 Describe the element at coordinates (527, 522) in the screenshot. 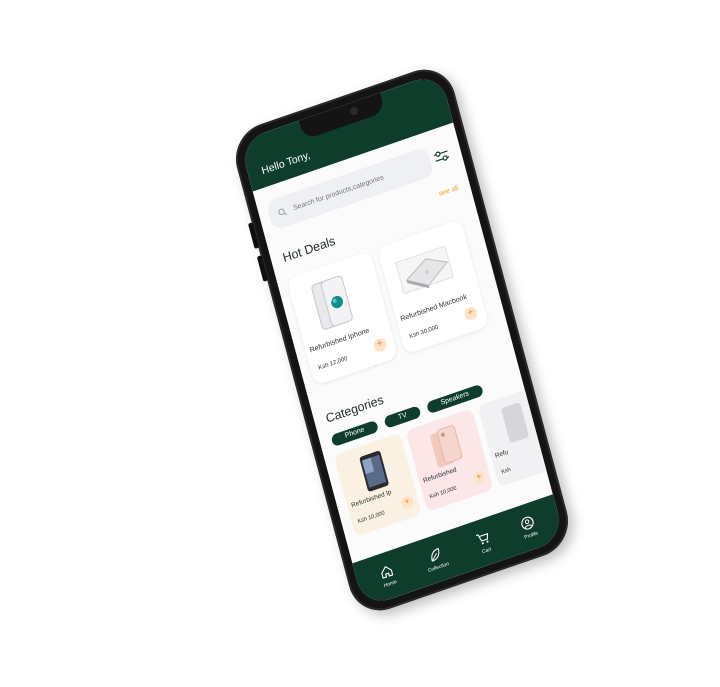

I see `profile-icon` at that location.